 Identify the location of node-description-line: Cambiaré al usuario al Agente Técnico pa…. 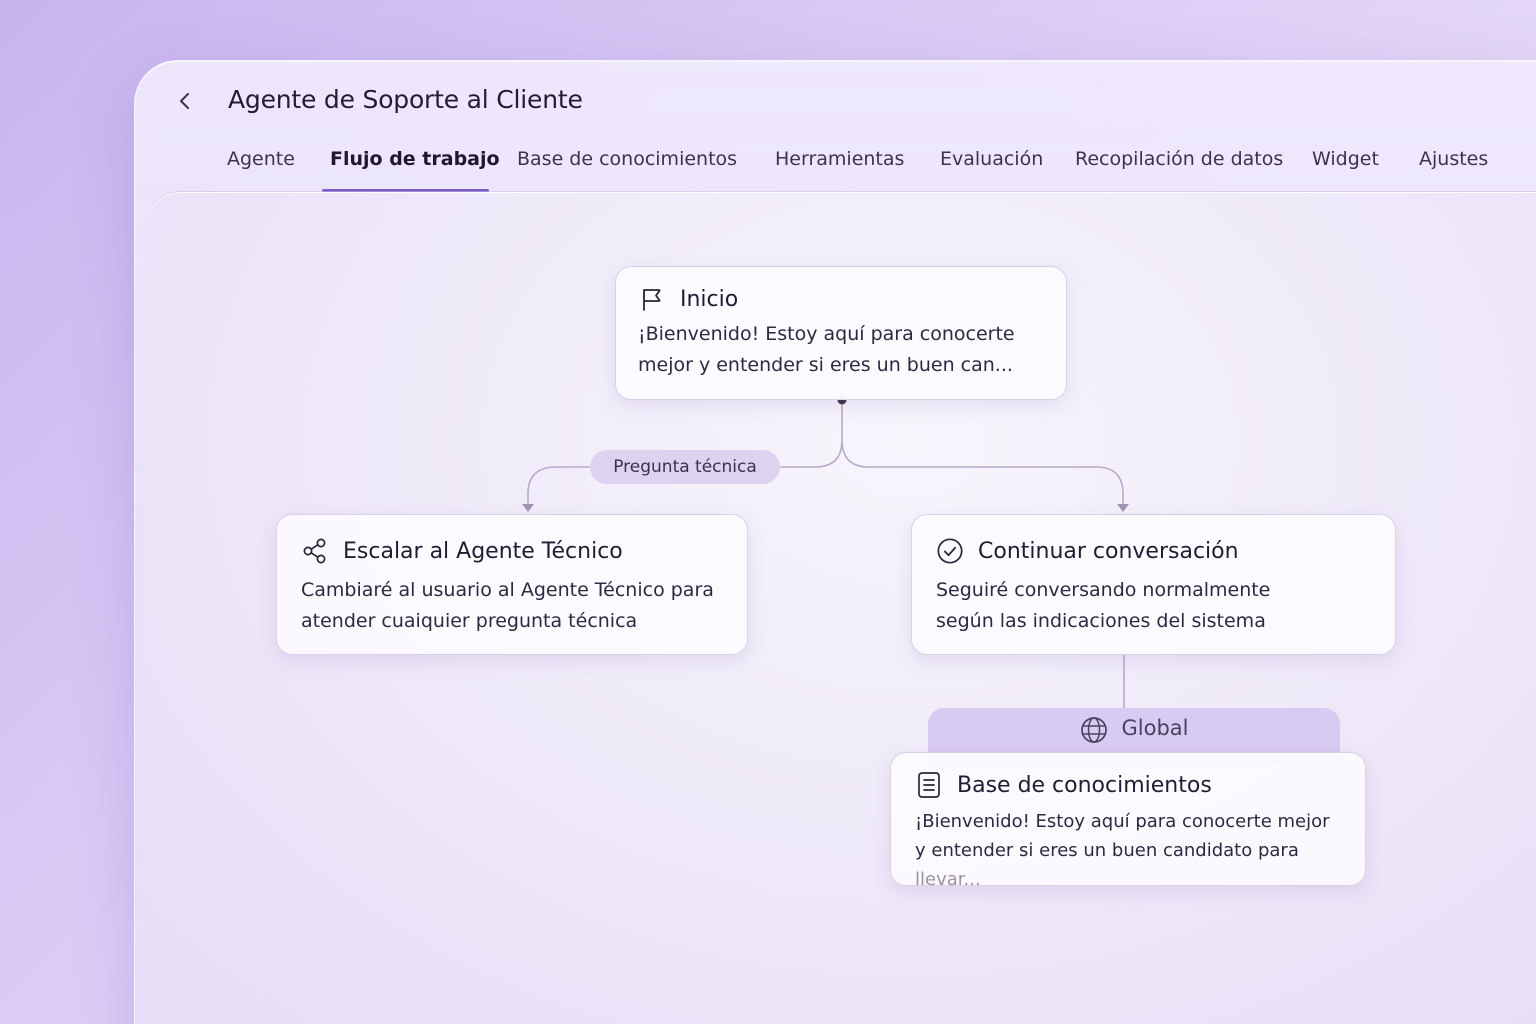
(507, 590).